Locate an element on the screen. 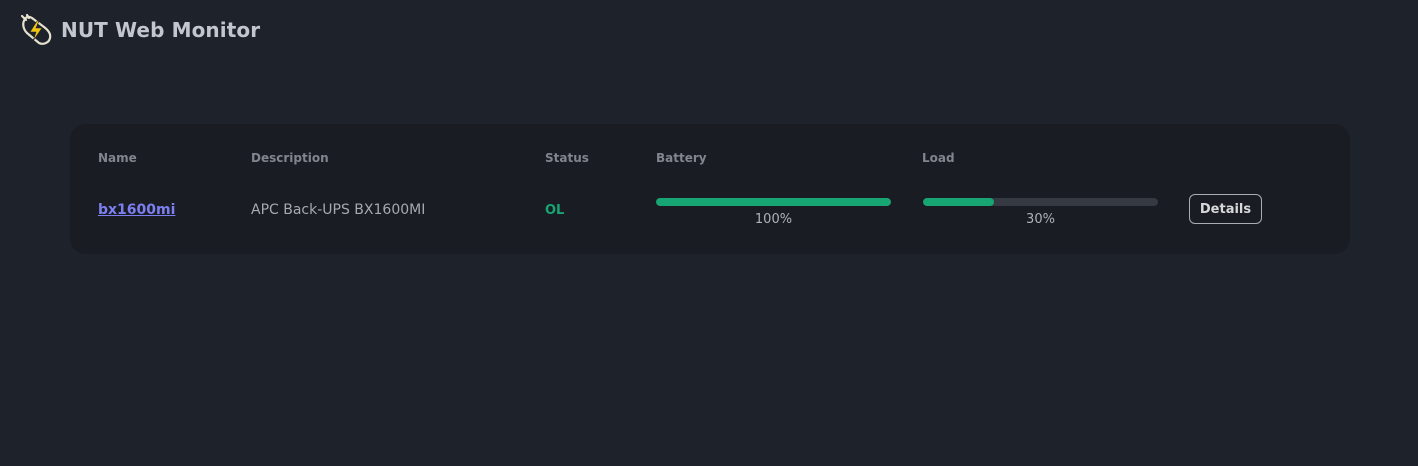 Image resolution: width=1418 pixels, height=466 pixels. column-header-battery: Battery is located at coordinates (681, 158).